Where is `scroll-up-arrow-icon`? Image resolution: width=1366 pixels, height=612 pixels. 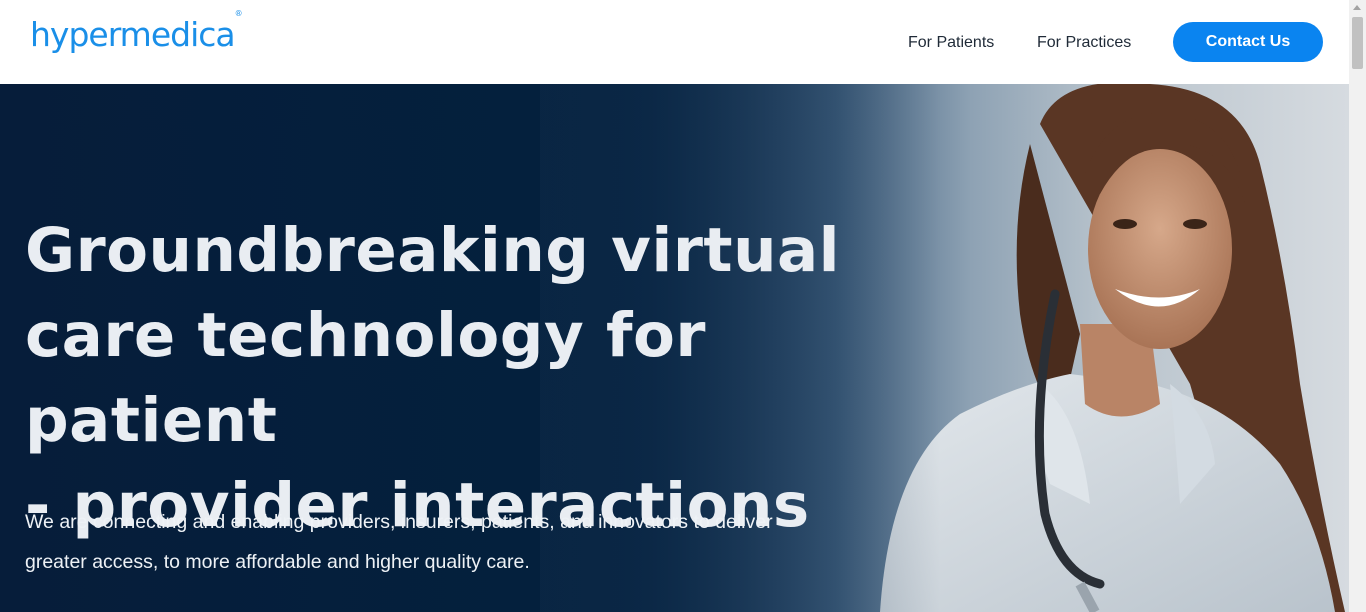 scroll-up-arrow-icon is located at coordinates (1357, 7).